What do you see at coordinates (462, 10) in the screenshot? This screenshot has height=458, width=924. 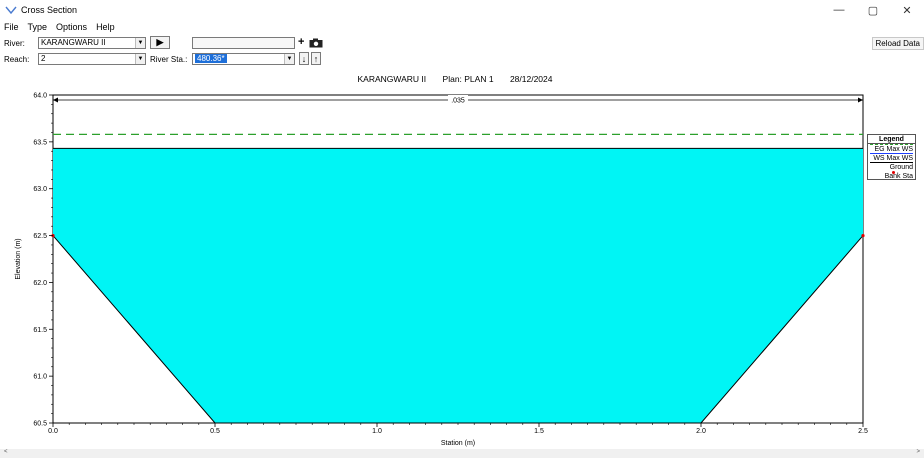 I see `title-bar: Cross Section — ▢ ✕` at bounding box center [462, 10].